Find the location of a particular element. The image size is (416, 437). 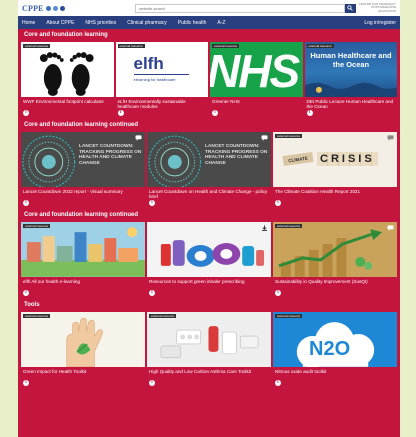

cppe-logo: CPPE is located at coordinates (43, 8).